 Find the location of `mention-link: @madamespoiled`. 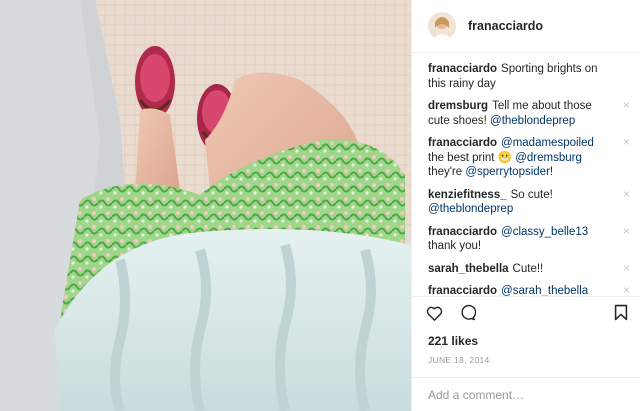

mention-link: @madamespoiled is located at coordinates (547, 143).